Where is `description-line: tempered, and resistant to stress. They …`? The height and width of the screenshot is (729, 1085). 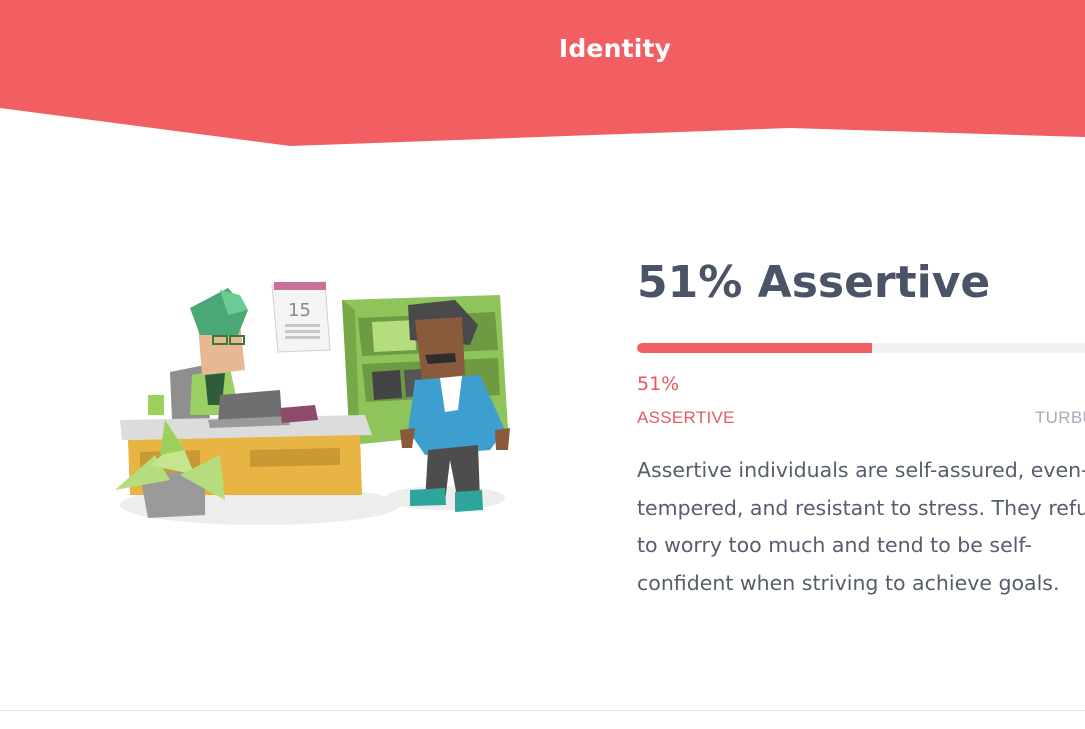 description-line: tempered, and resistant to stress. They … is located at coordinates (861, 507).